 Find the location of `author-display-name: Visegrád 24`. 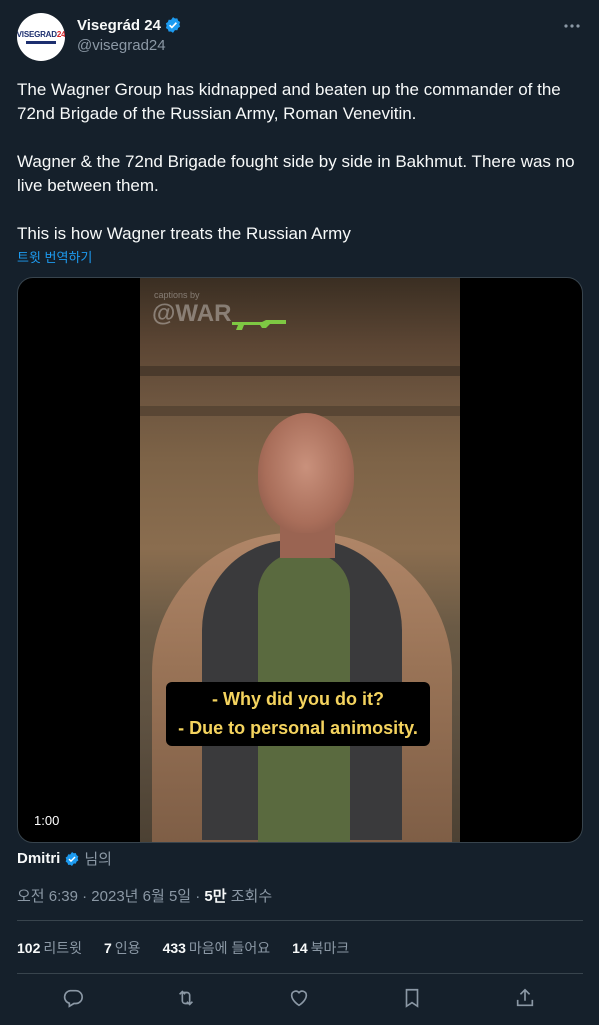

author-display-name: Visegrád 24 is located at coordinates (119, 25).